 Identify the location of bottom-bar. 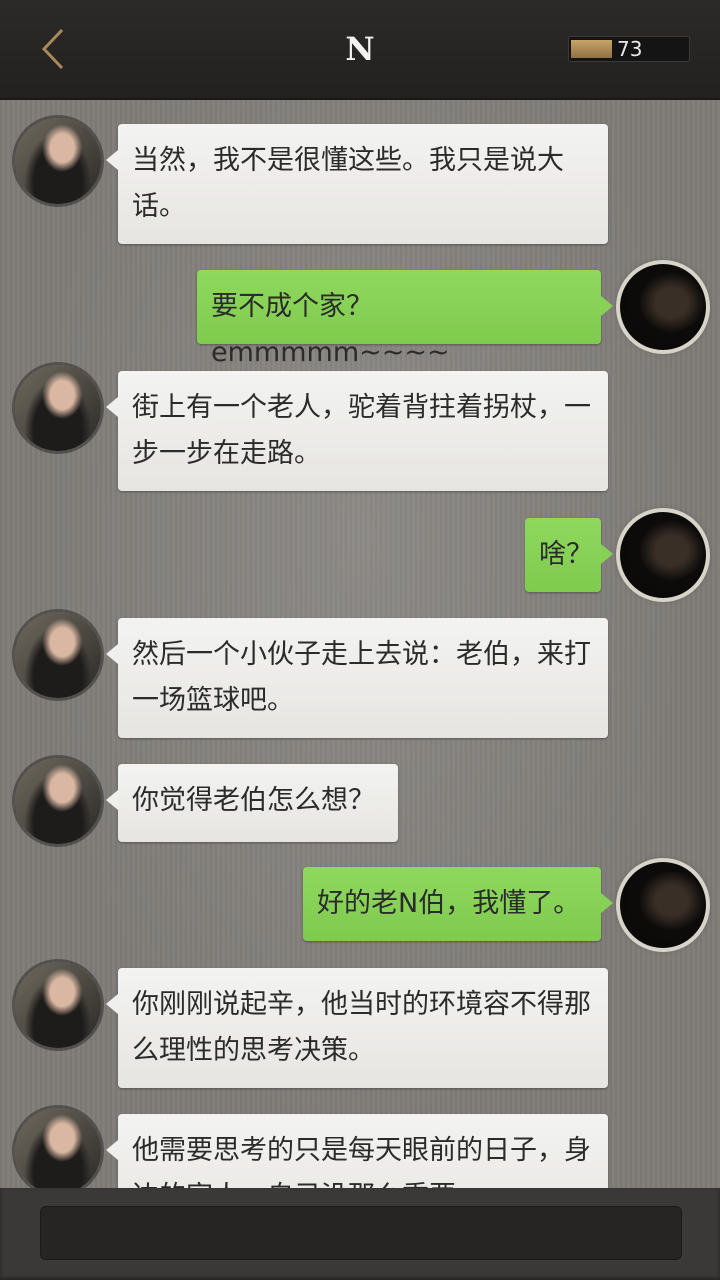
(360, 1234).